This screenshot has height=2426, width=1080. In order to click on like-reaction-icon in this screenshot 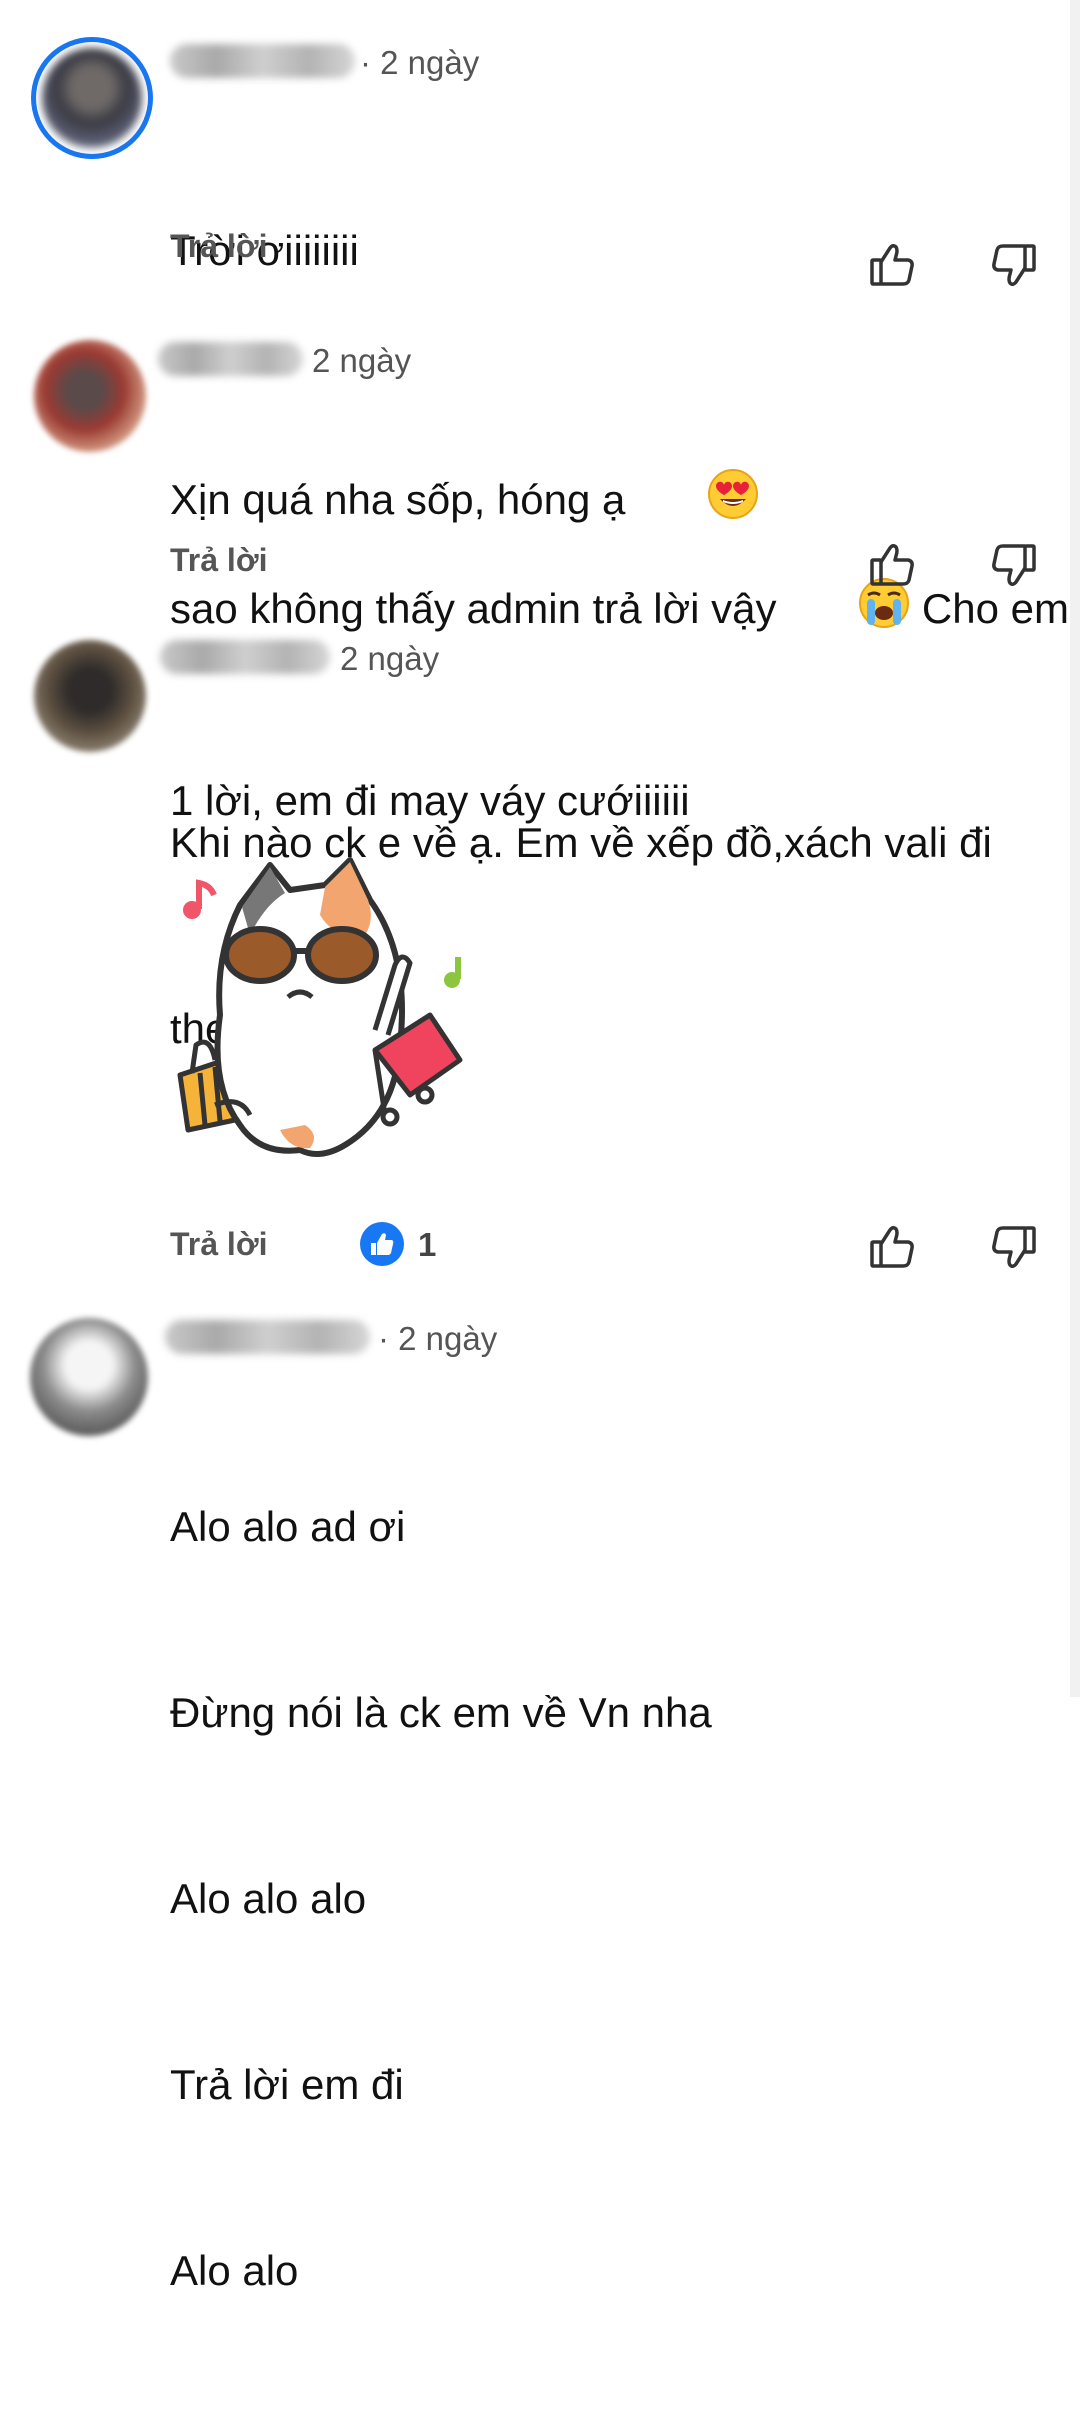, I will do `click(382, 1244)`.